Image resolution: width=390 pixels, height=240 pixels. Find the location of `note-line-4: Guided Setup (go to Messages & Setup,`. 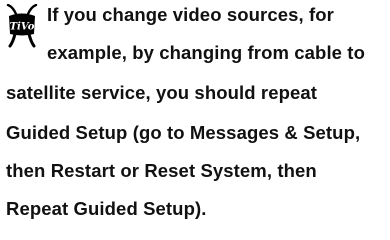

note-line-4: Guided Setup (go to Messages & Setup, is located at coordinates (183, 132).